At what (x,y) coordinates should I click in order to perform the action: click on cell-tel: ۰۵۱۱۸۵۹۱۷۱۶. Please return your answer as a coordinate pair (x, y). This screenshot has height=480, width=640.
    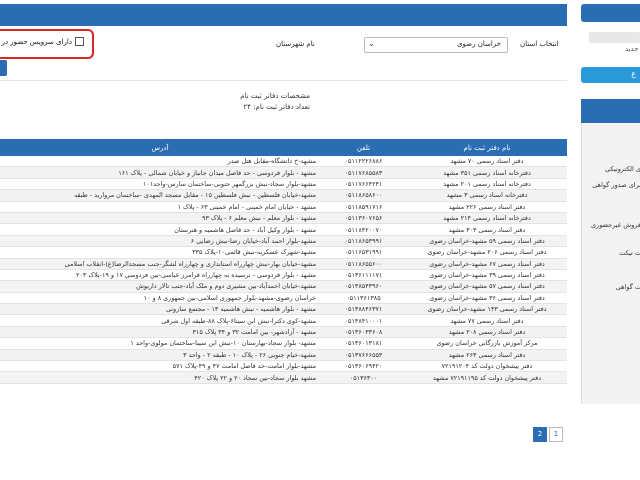
    Looking at the image, I should click on (363, 207).